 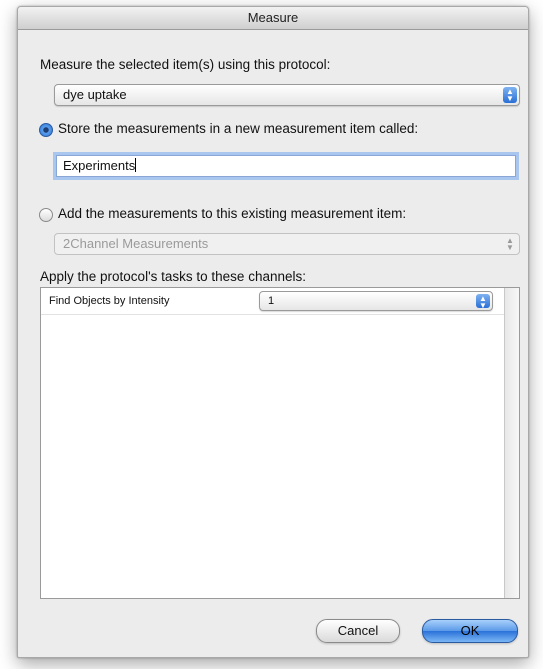 I want to click on task-name-cell: Find Objects by Intensity, so click(x=109, y=301).